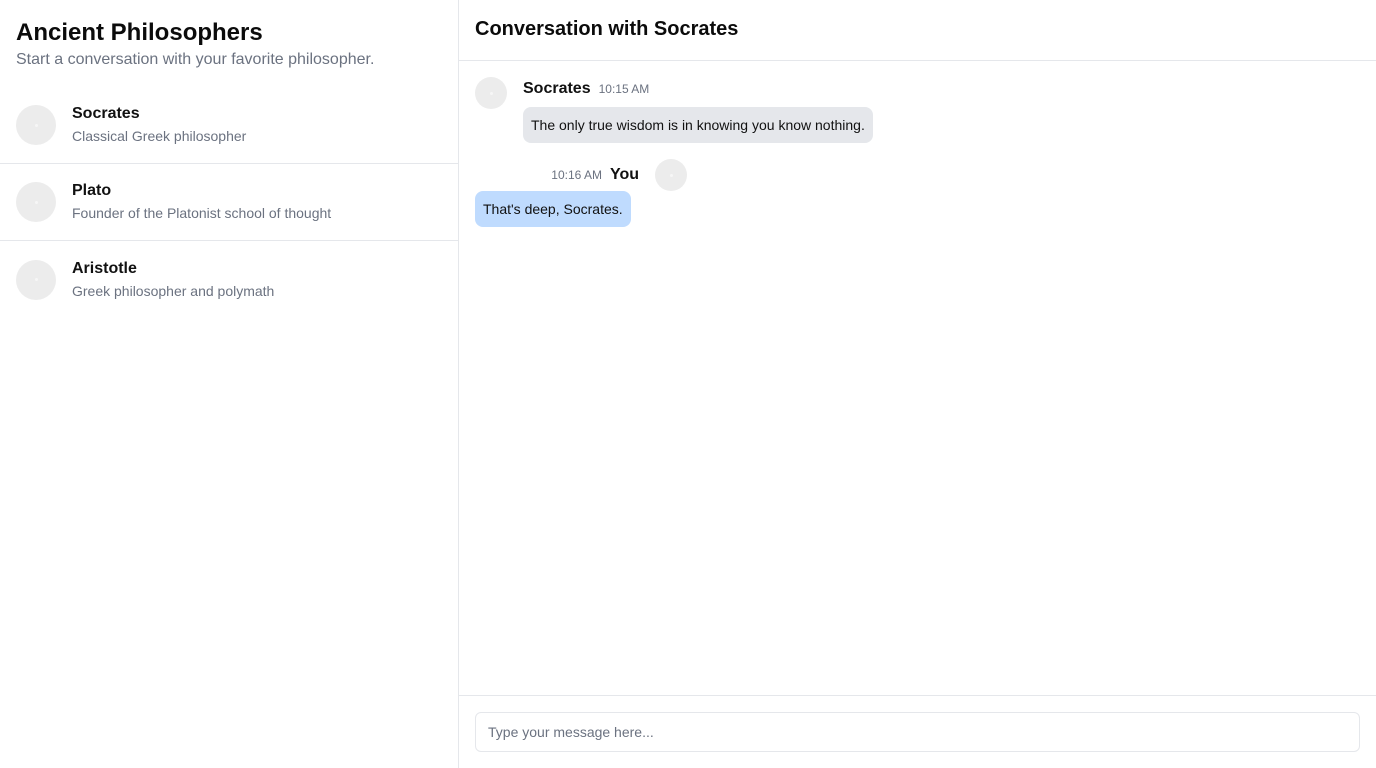  I want to click on message-input, so click(917, 732).